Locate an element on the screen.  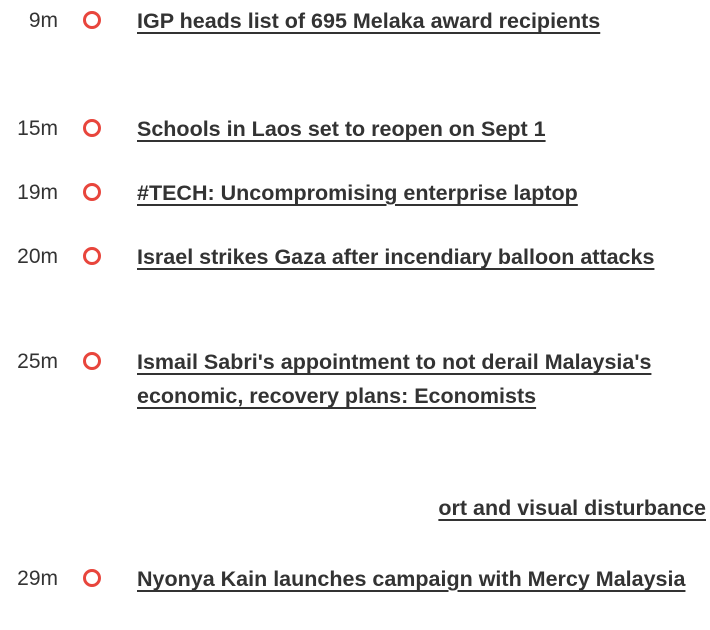
headline-link: #TECH: Uncompromising enterprise laptop is located at coordinates (423, 193).